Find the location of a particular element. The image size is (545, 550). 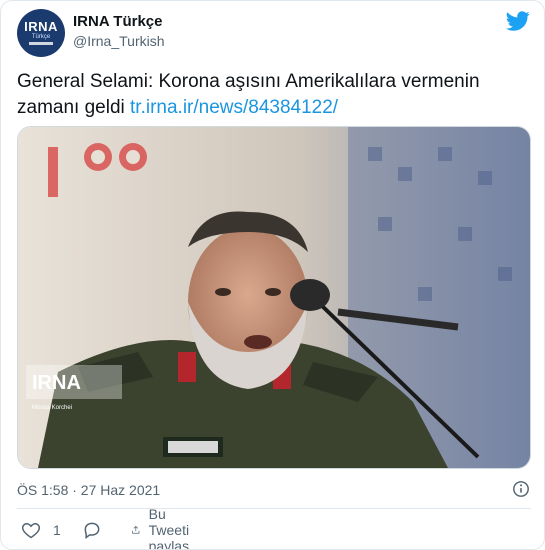

avatar-logo-subtext: Türkçe is located at coordinates (41, 37).